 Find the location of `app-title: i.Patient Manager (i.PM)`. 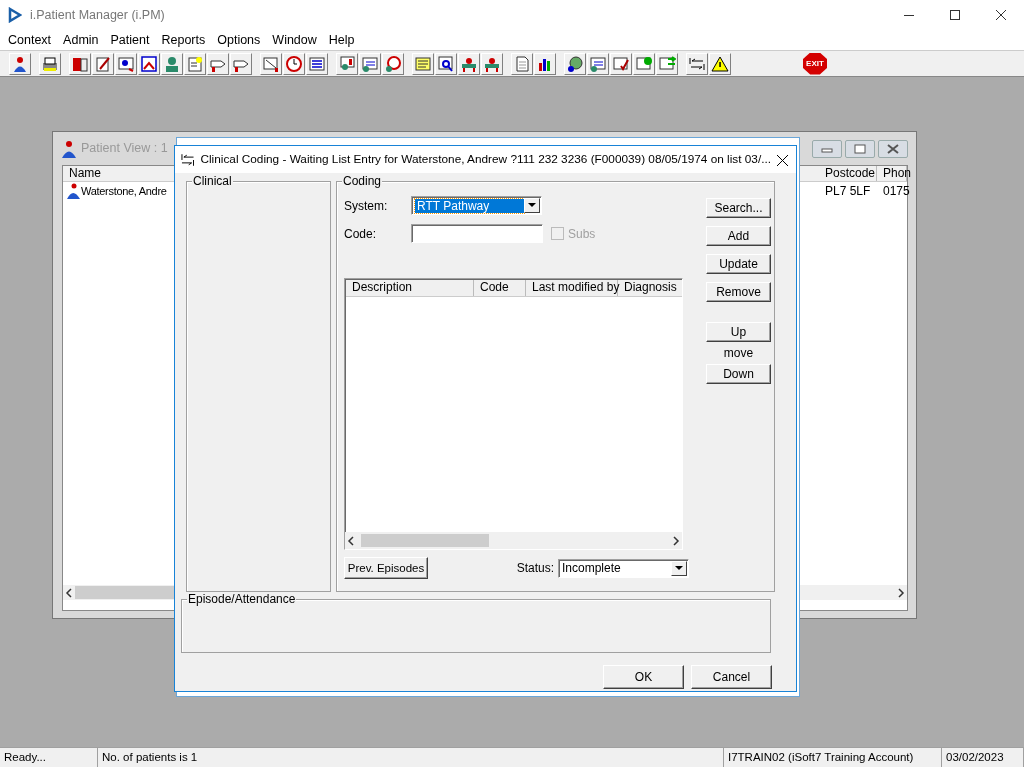

app-title: i.Patient Manager (i.PM) is located at coordinates (97, 15).